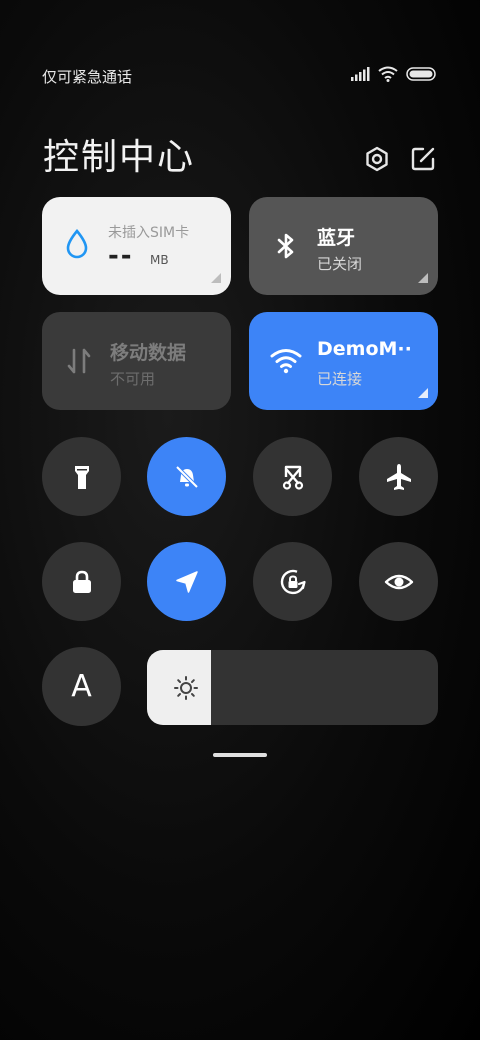 This screenshot has width=480, height=1040. I want to click on brightness-slider, so click(292, 687).